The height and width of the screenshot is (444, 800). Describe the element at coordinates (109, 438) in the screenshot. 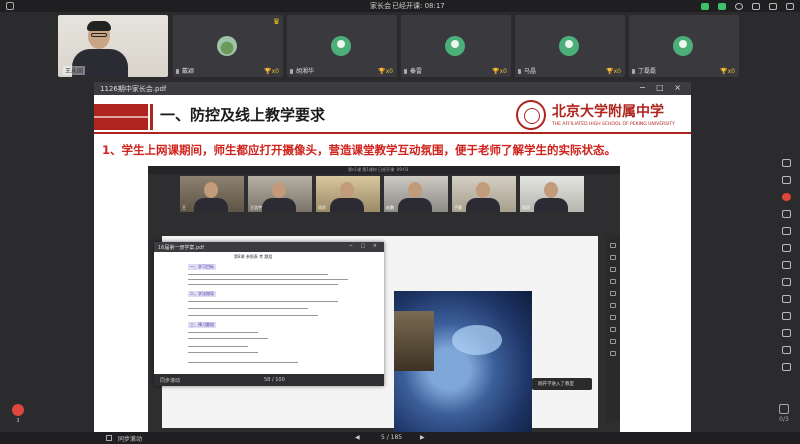

I see `sync-scroll-checkbox` at that location.